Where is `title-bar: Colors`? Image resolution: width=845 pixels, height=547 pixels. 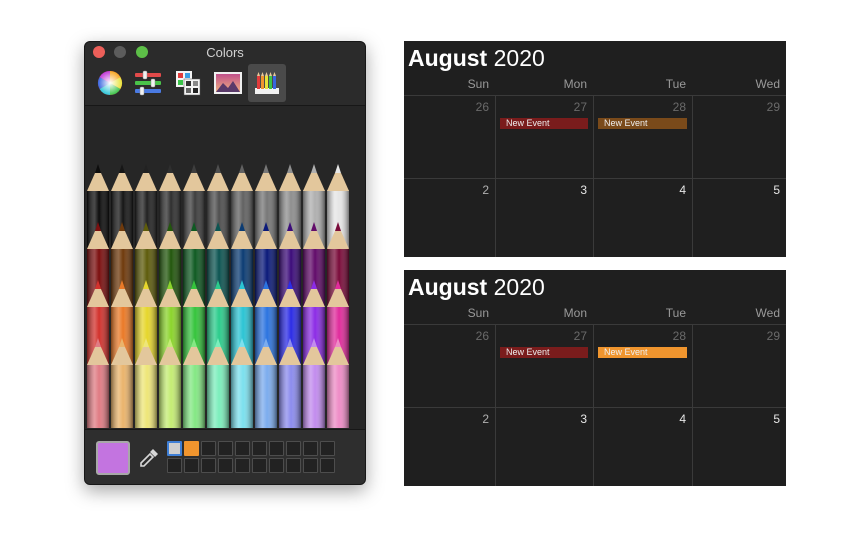 title-bar: Colors is located at coordinates (225, 52).